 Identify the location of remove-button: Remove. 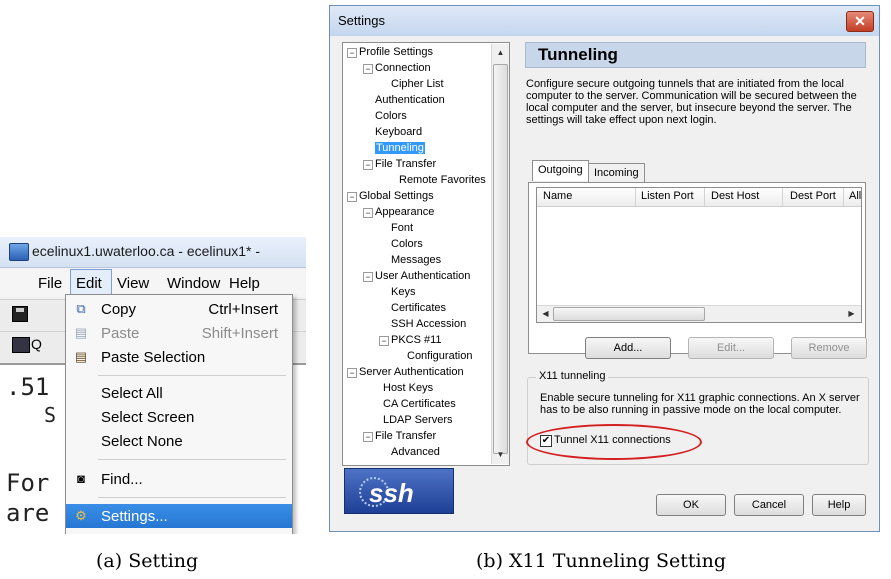
(829, 348).